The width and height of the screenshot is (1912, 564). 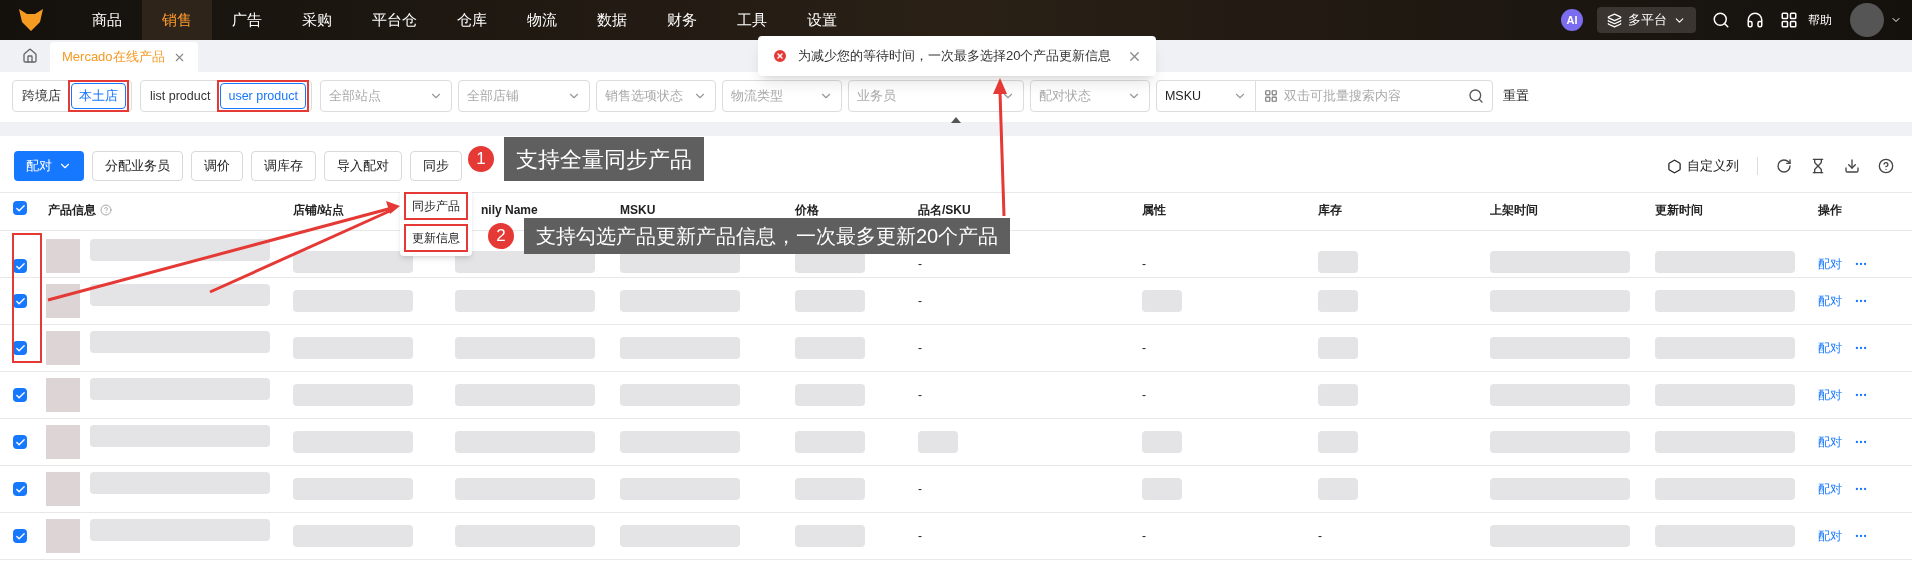 I want to click on fox-logo-icon, so click(x=31, y=20).